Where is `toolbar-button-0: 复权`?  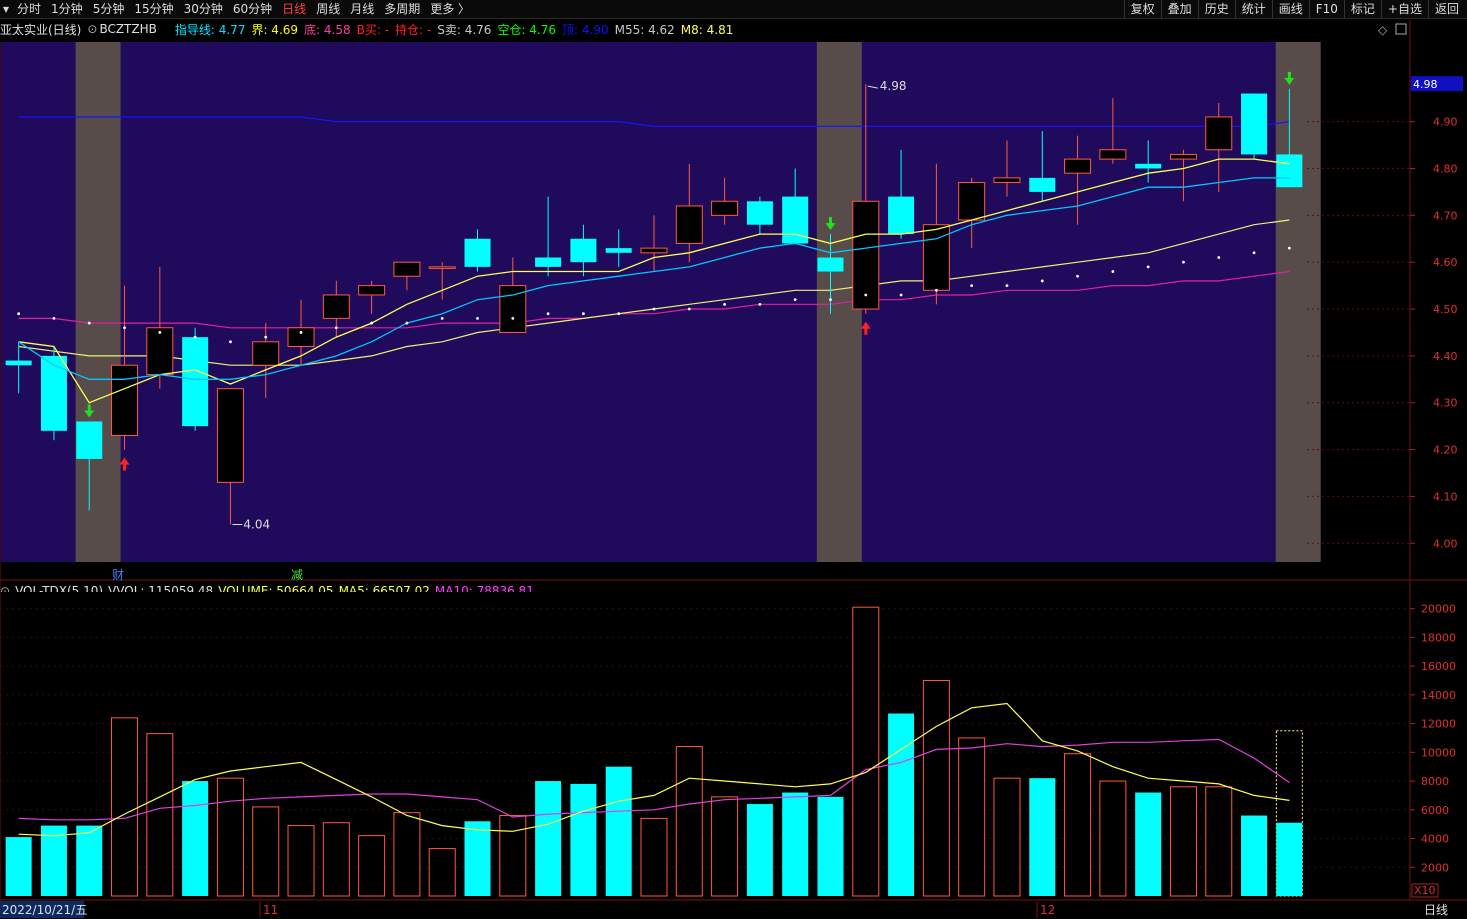
toolbar-button-0: 复权 is located at coordinates (1142, 9).